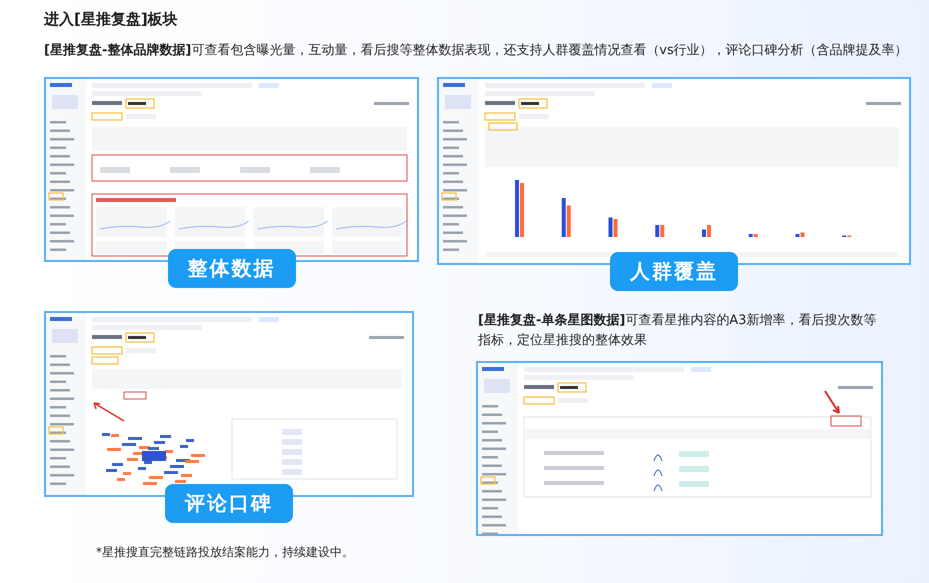 Image resolution: width=929 pixels, height=583 pixels. What do you see at coordinates (232, 268) in the screenshot?
I see `caption-label: 整体数据` at bounding box center [232, 268].